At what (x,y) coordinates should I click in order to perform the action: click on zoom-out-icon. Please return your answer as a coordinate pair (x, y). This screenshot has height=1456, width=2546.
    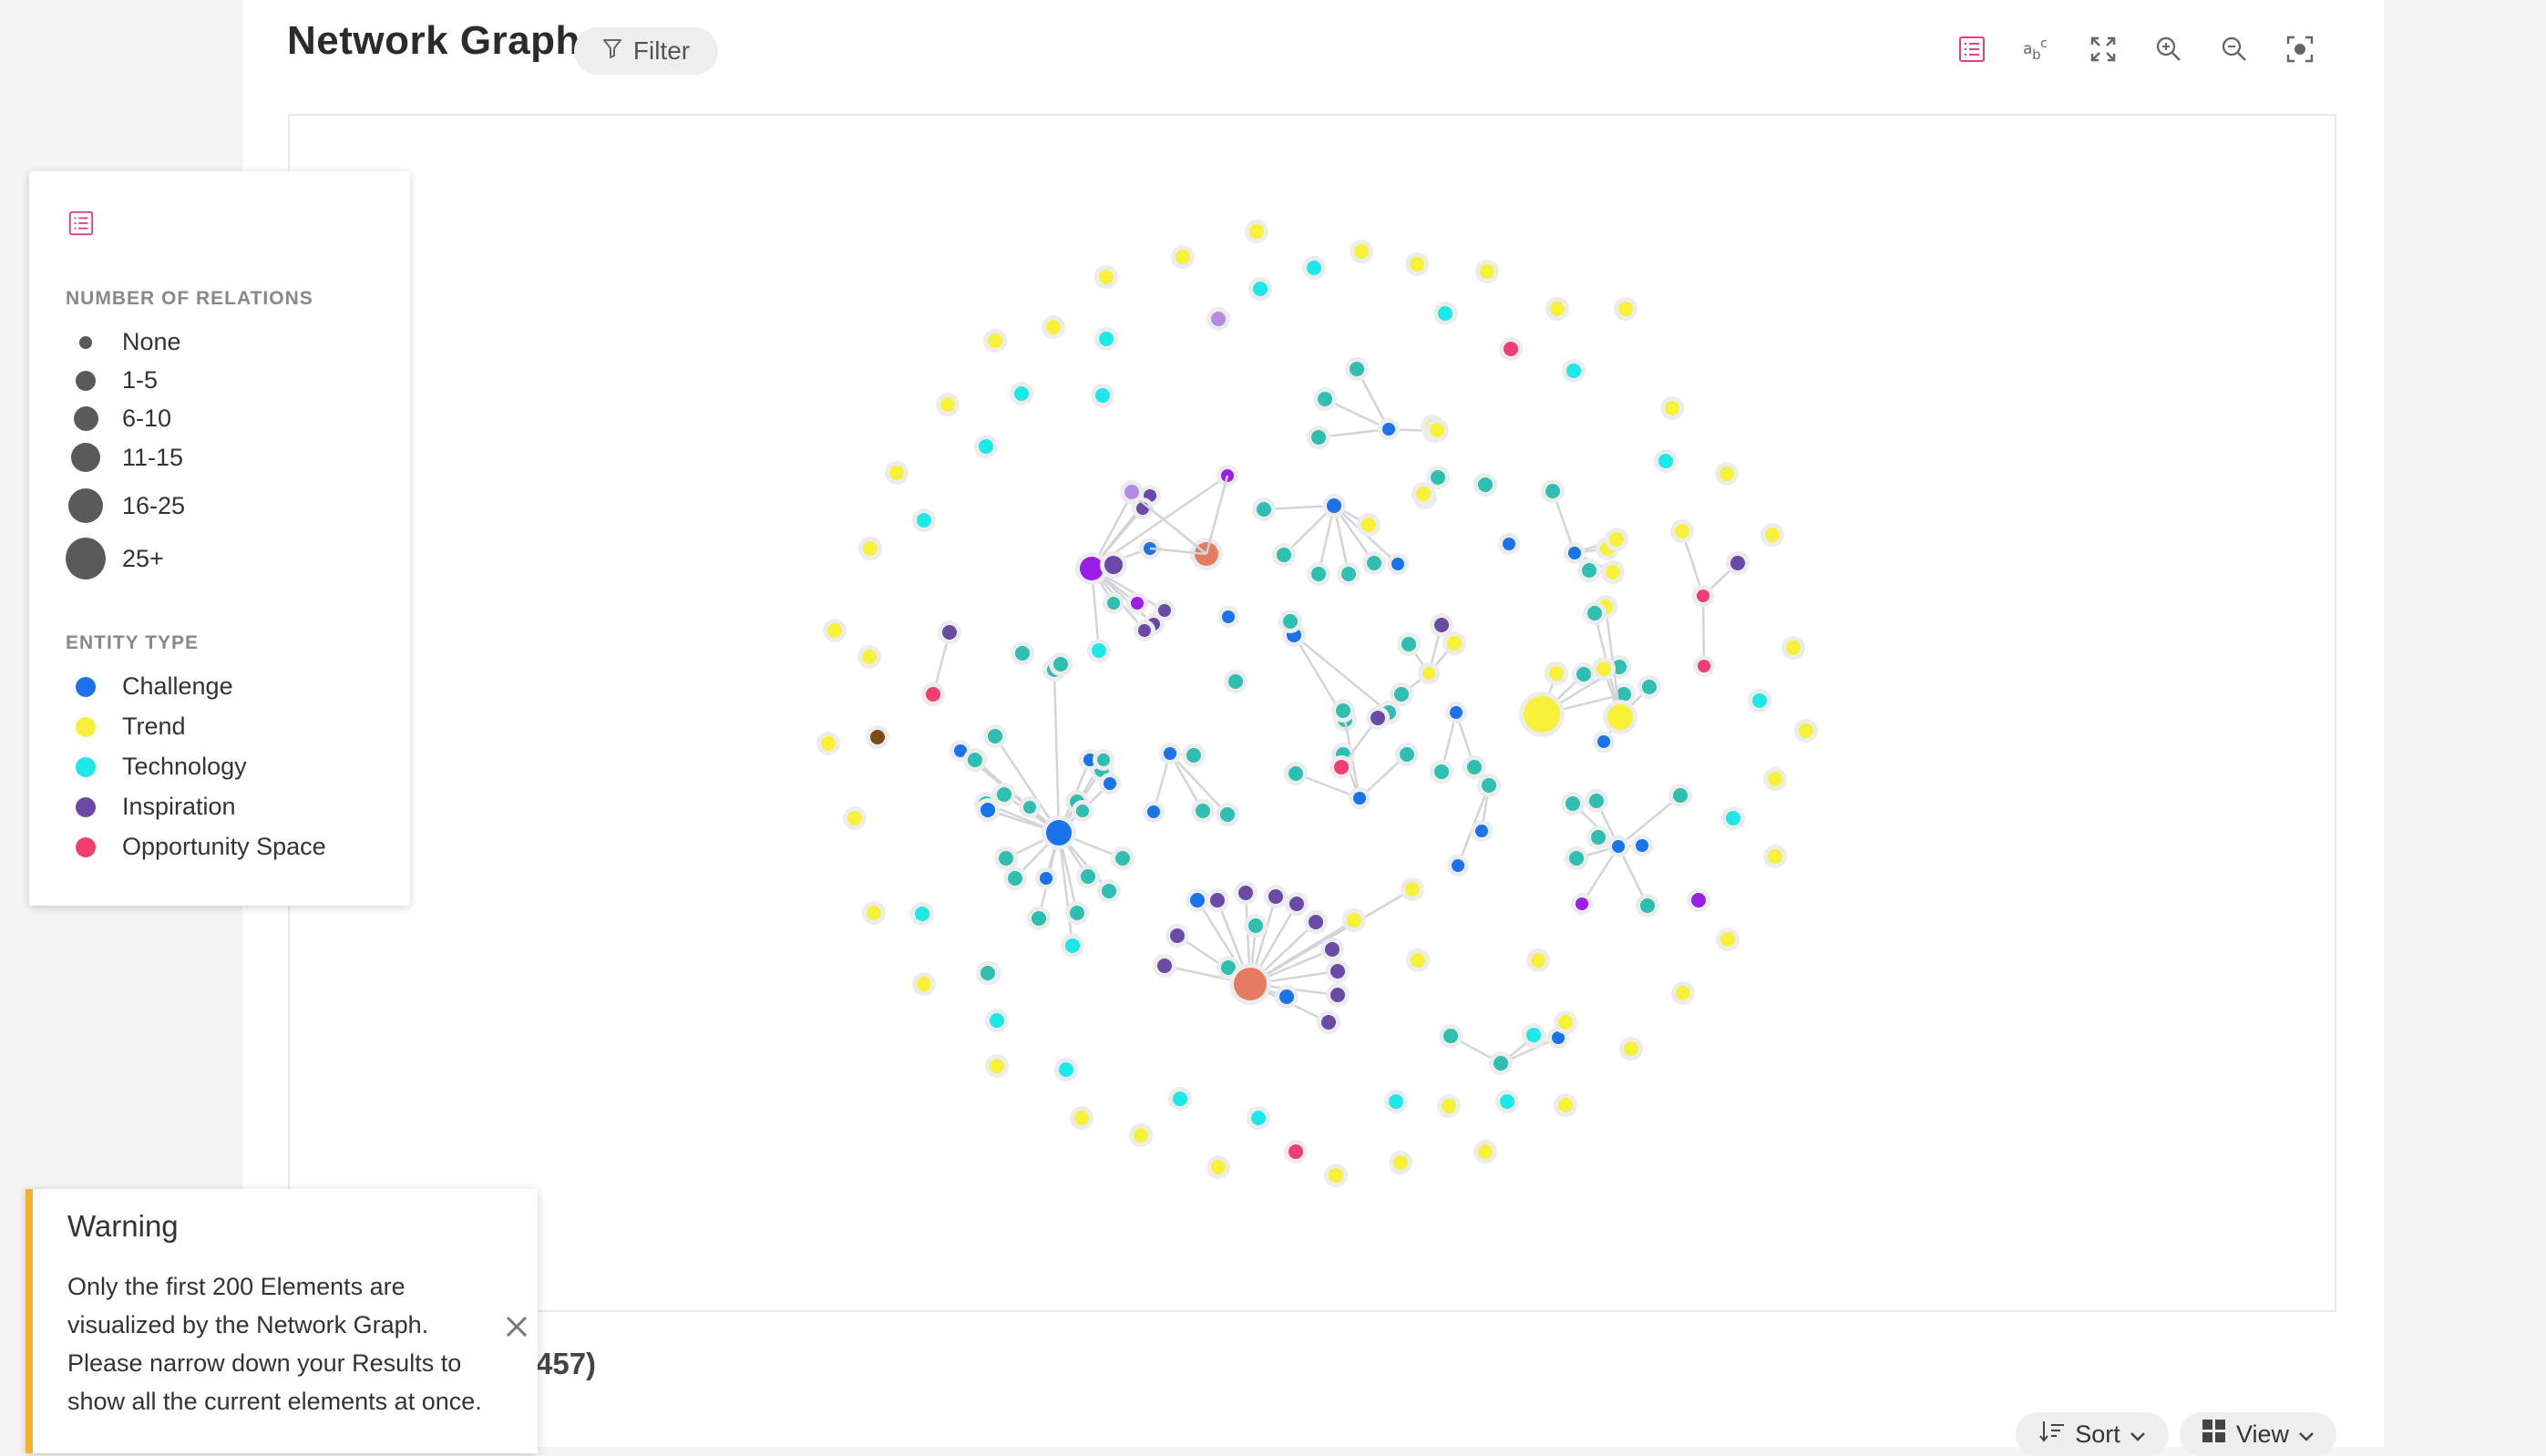
    Looking at the image, I should click on (2234, 49).